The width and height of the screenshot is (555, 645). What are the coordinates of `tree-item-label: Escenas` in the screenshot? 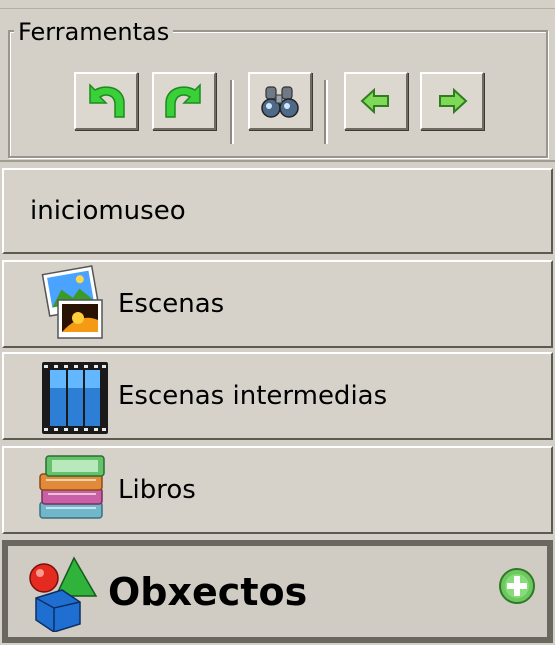 It's located at (171, 304).